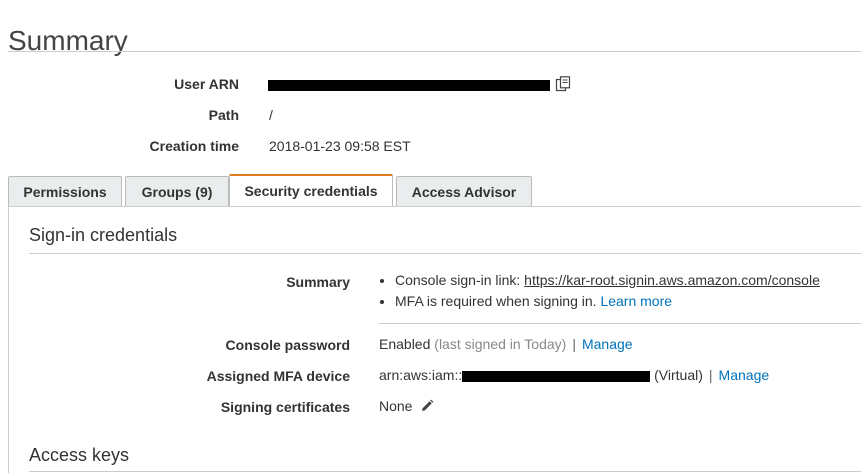 The width and height of the screenshot is (861, 473). I want to click on tab-groups: Groups (9), so click(177, 191).